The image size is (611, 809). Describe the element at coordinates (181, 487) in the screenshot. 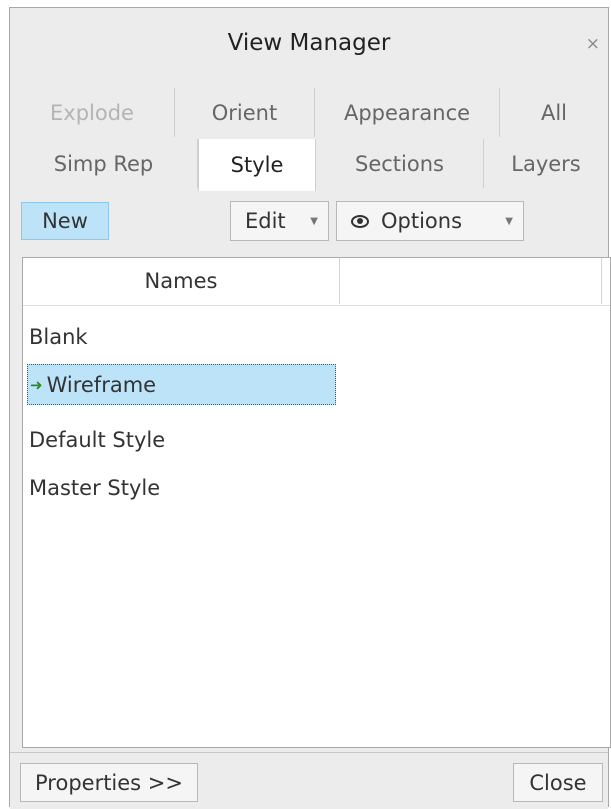

I see `list-item-master-style: Master Style` at that location.